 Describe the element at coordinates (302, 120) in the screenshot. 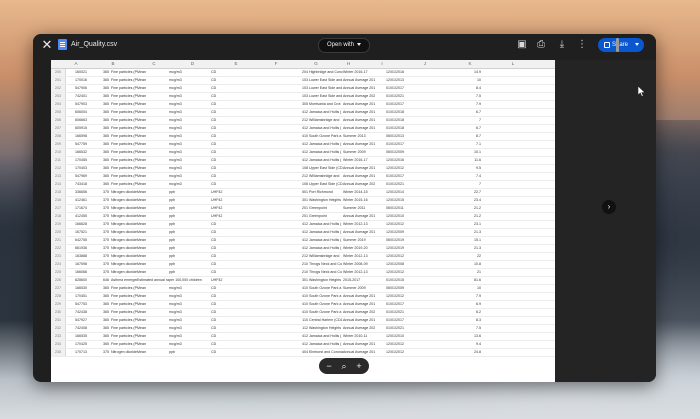

I see `table-cell: 212` at that location.